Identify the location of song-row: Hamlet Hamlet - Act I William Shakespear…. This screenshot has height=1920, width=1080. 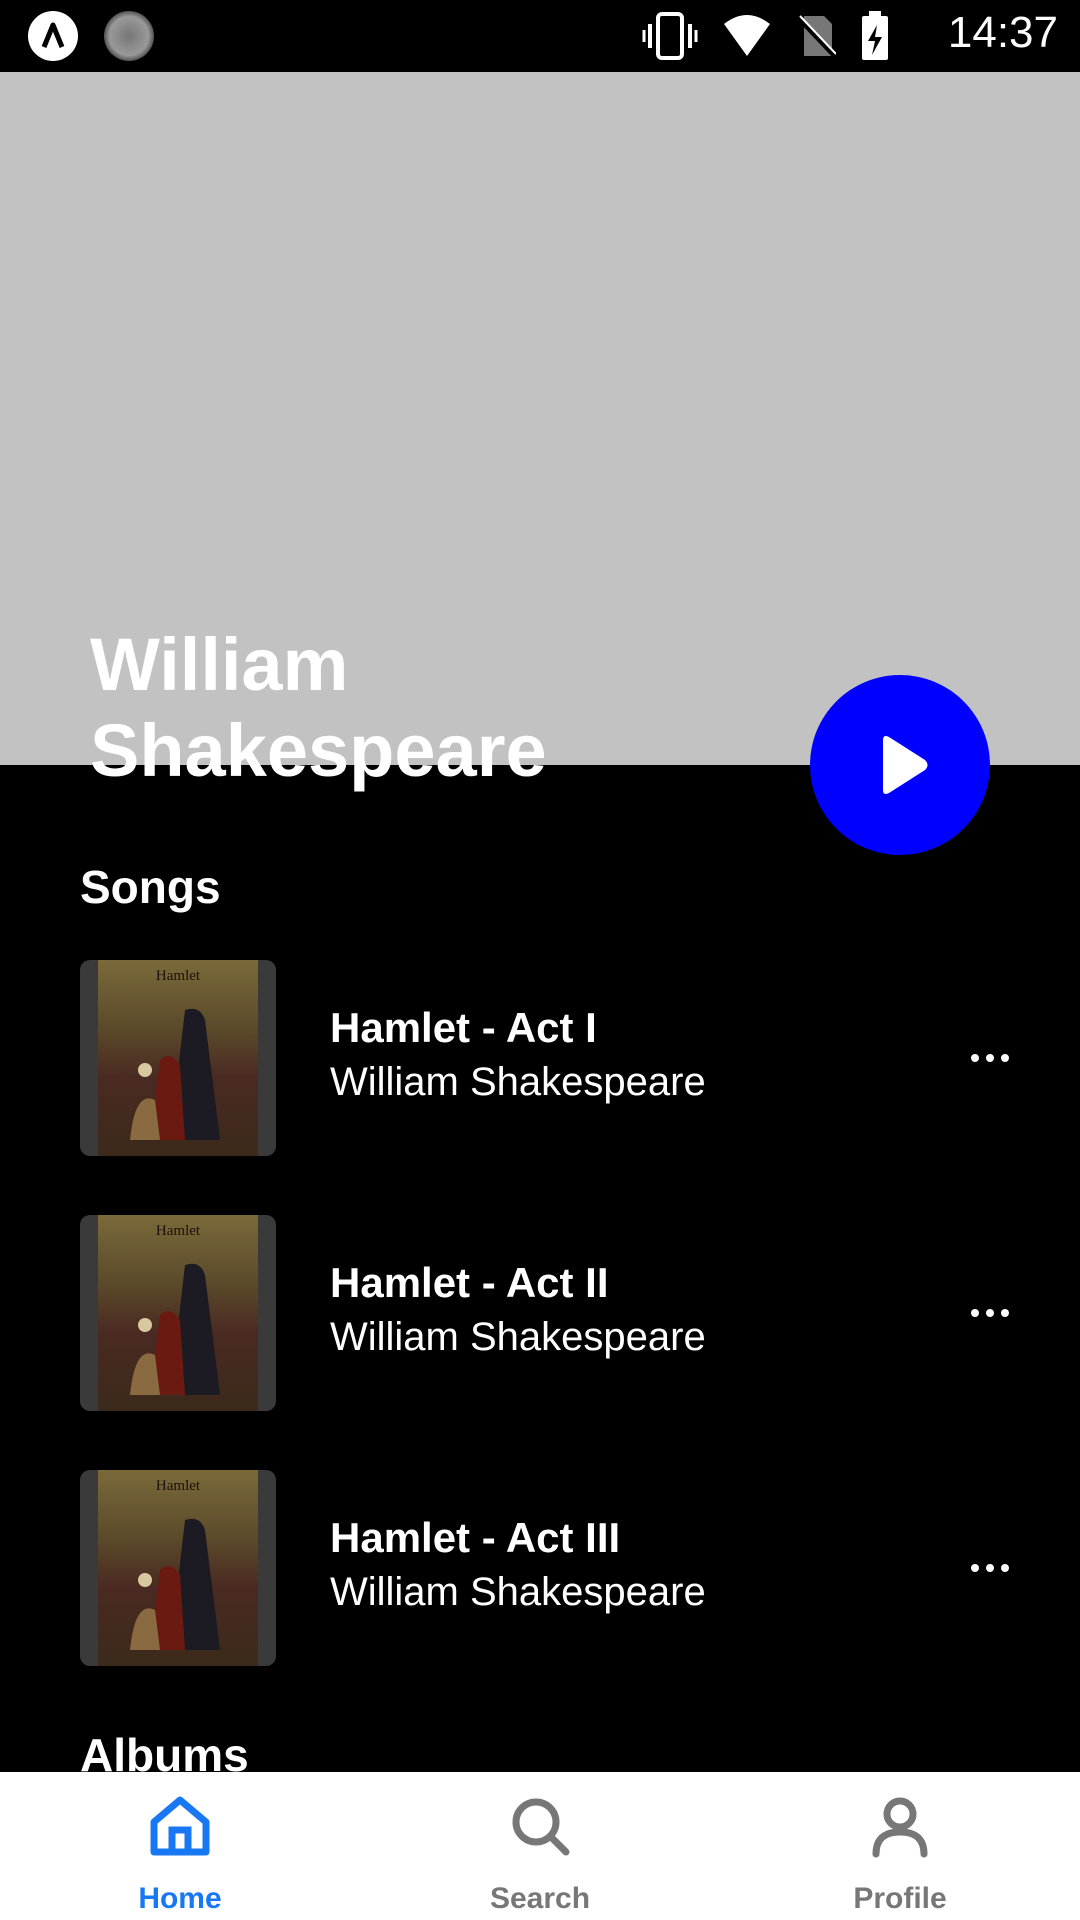
(550, 1058).